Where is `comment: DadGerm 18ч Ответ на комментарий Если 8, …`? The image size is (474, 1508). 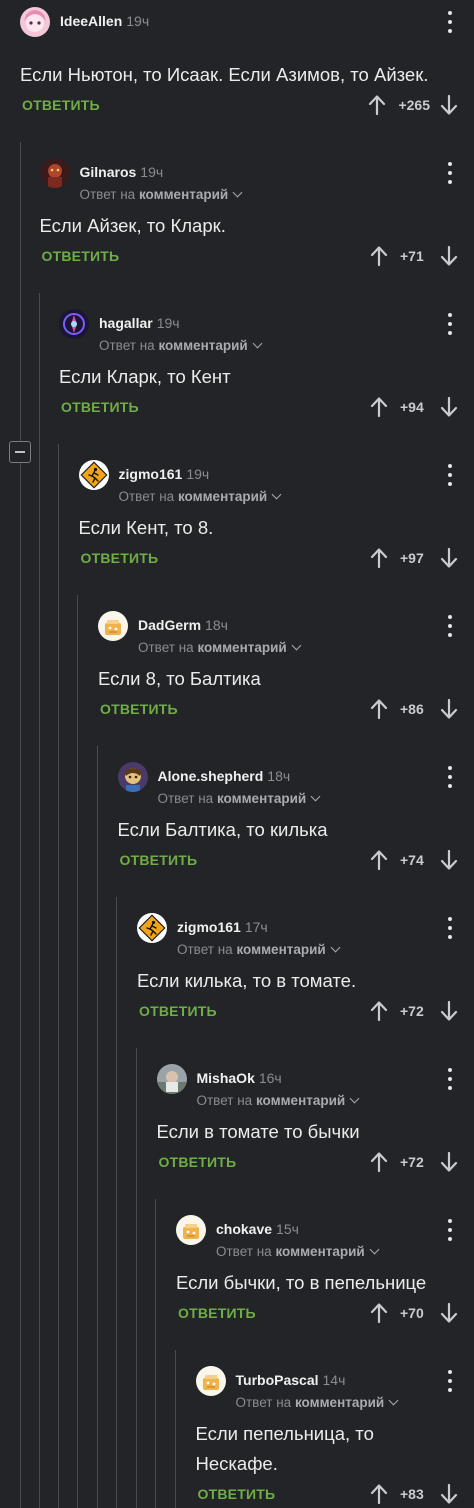
comment: DadGerm 18ч Ответ на комментарий Если 8, … is located at coordinates (286, 679).